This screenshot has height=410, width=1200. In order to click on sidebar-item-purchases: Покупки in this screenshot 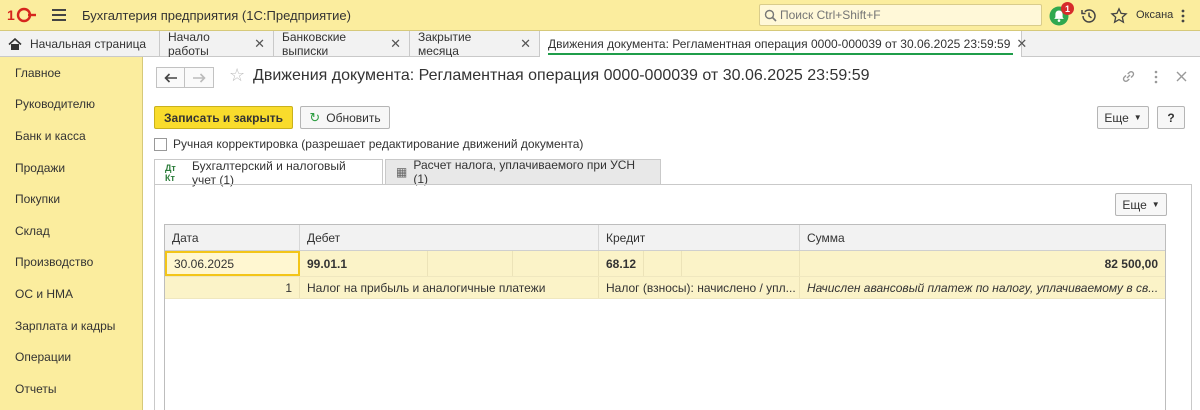, I will do `click(71, 199)`.